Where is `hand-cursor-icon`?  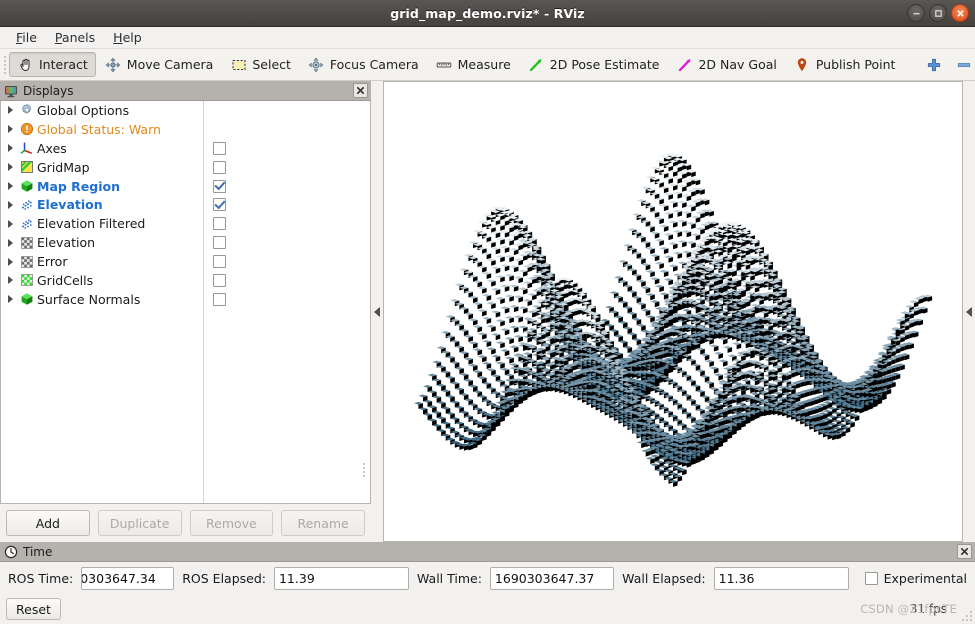
hand-cursor-icon is located at coordinates (25, 64).